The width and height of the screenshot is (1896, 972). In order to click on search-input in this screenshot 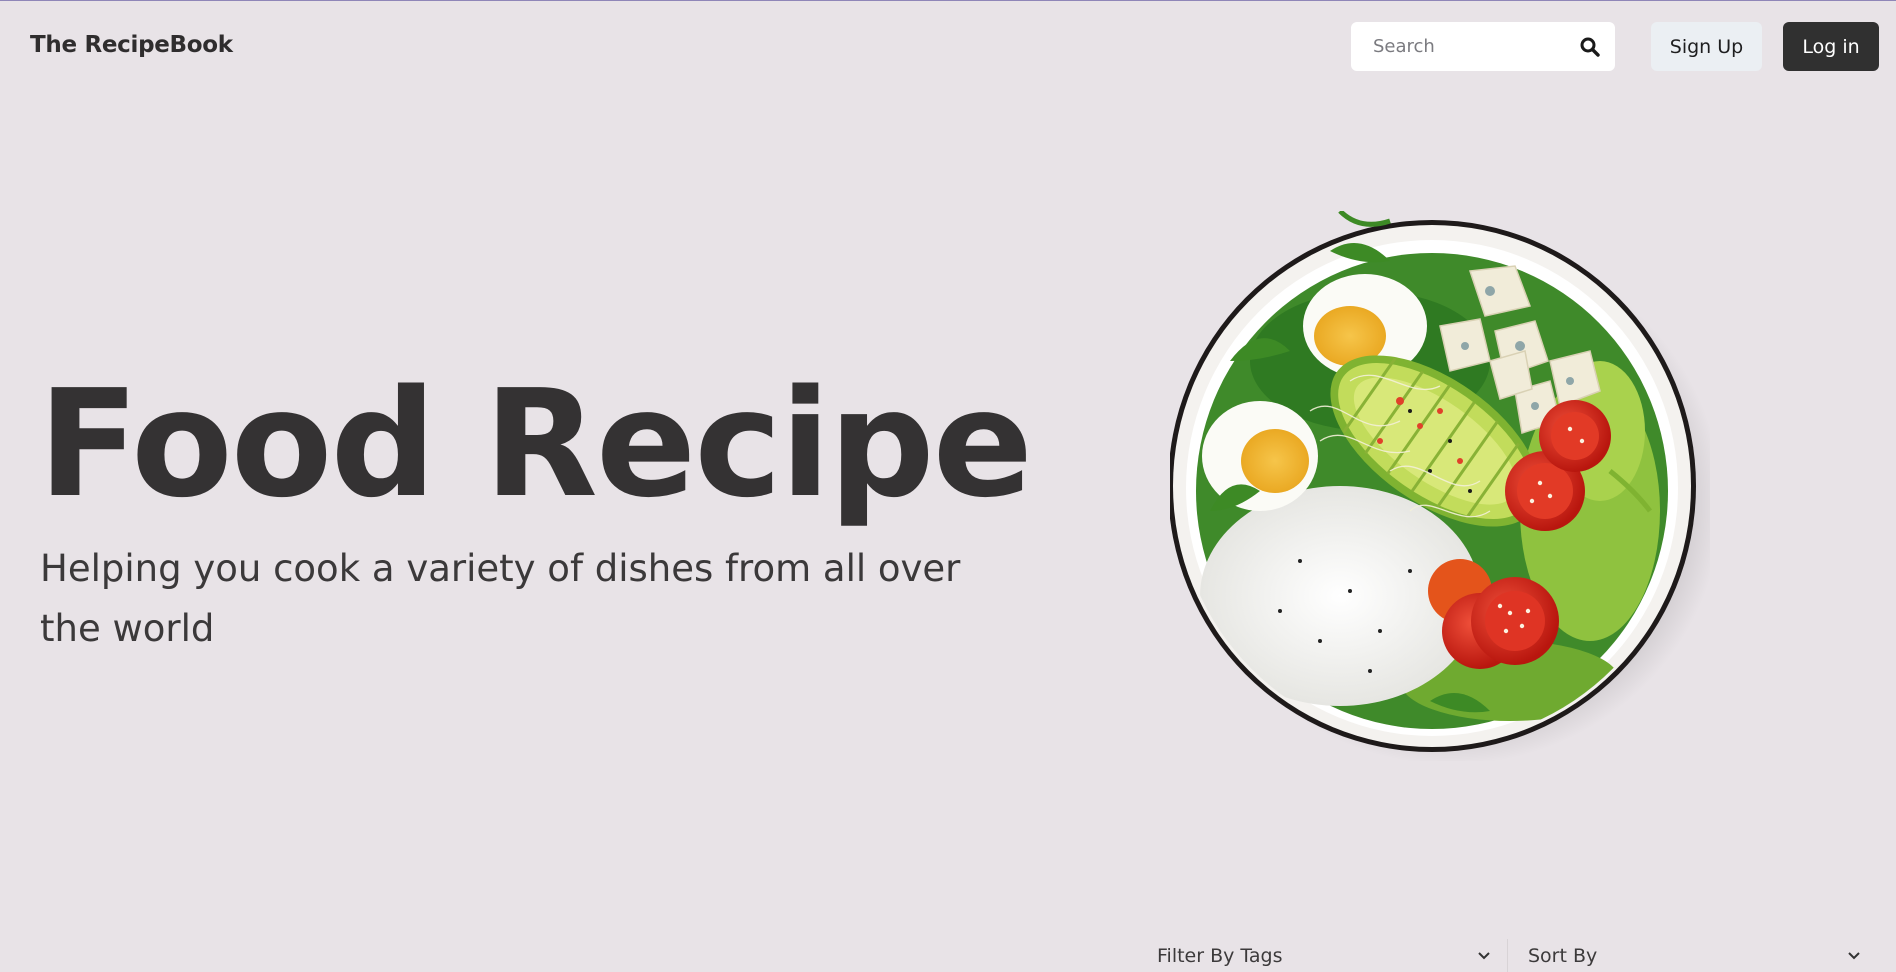, I will do `click(1456, 46)`.